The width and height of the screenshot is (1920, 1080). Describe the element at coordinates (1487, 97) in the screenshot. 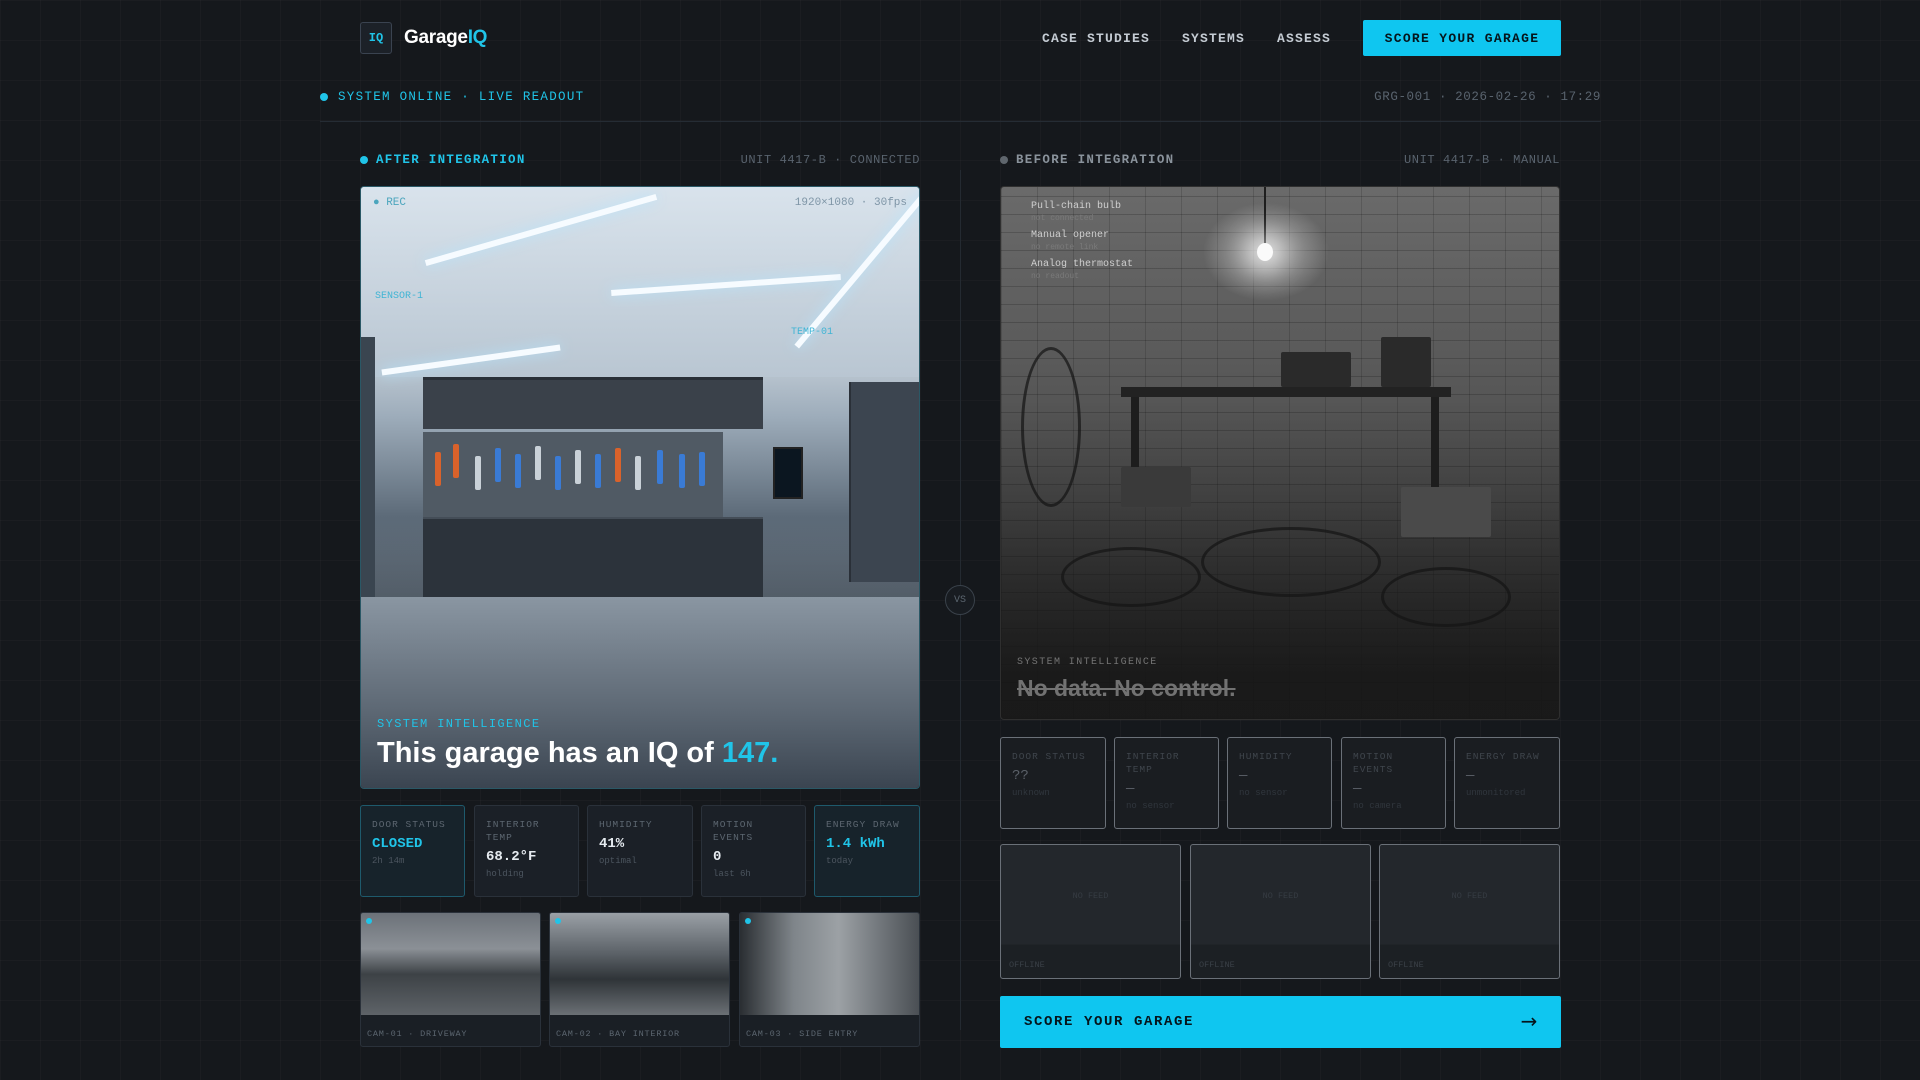

I see `unit-timestamp: GRG-001 · 2026-02-26 · 17:29` at that location.